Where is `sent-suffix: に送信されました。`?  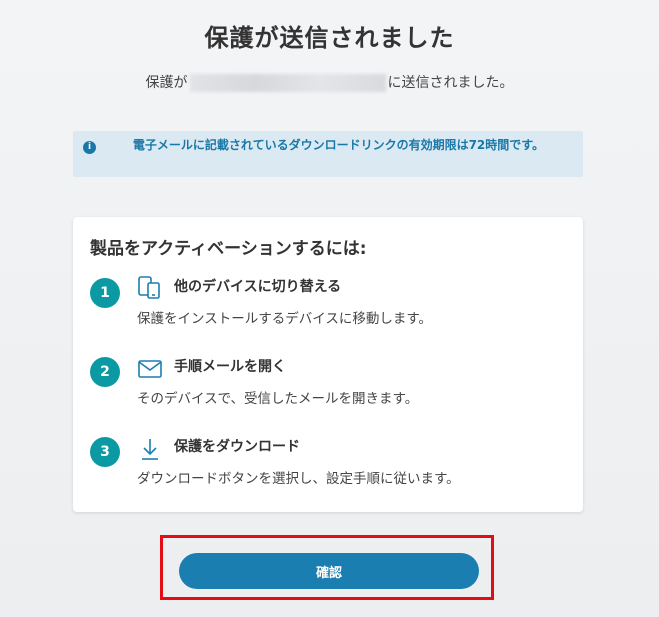 sent-suffix: に送信されました。 is located at coordinates (450, 83).